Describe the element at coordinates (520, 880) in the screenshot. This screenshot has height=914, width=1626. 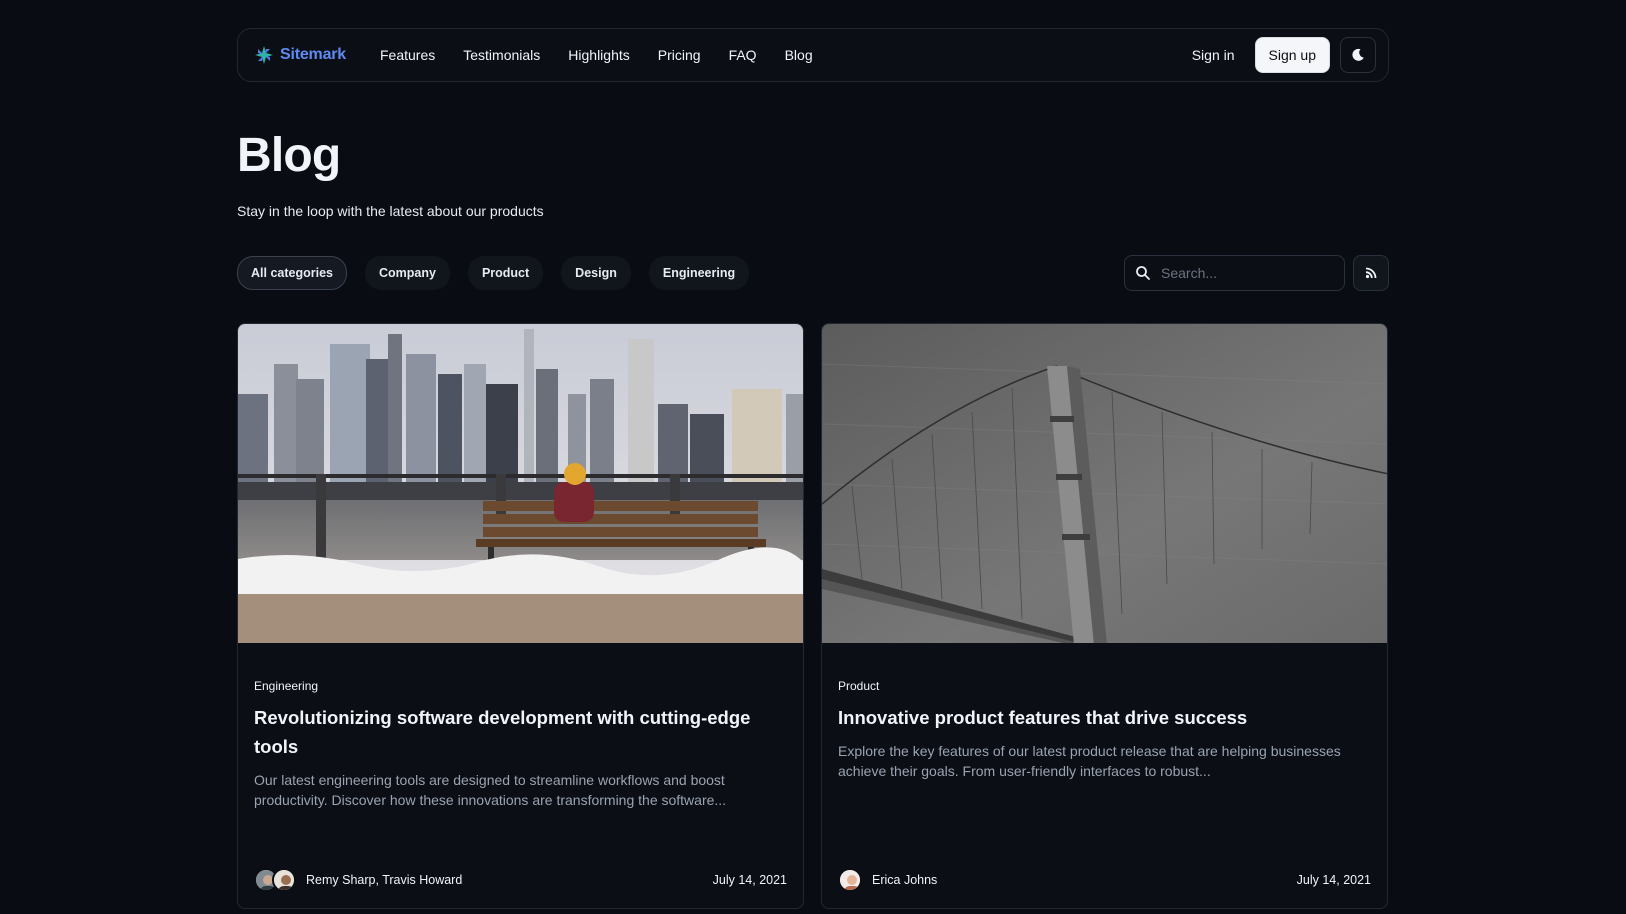
I see `post-footer: Remy Sharp, Travis Howard July 14, 2021` at that location.